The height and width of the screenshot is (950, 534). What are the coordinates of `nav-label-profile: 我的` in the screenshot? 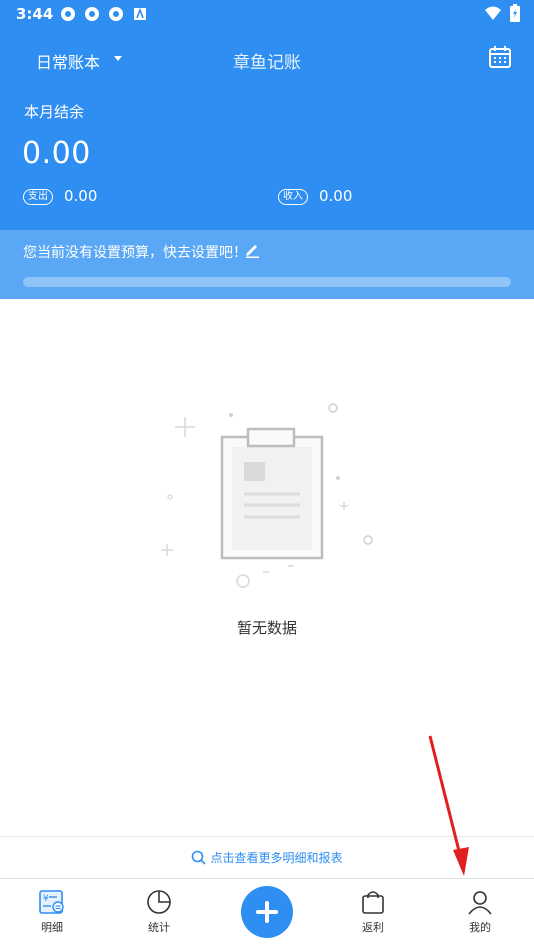 It's located at (480, 927).